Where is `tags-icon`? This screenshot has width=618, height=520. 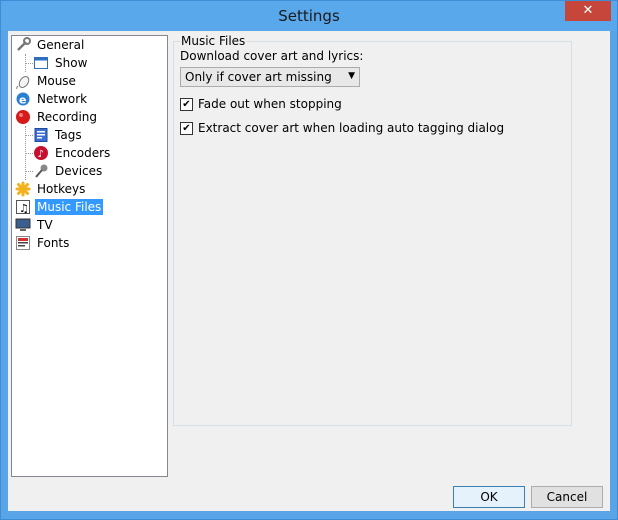 tags-icon is located at coordinates (41, 135).